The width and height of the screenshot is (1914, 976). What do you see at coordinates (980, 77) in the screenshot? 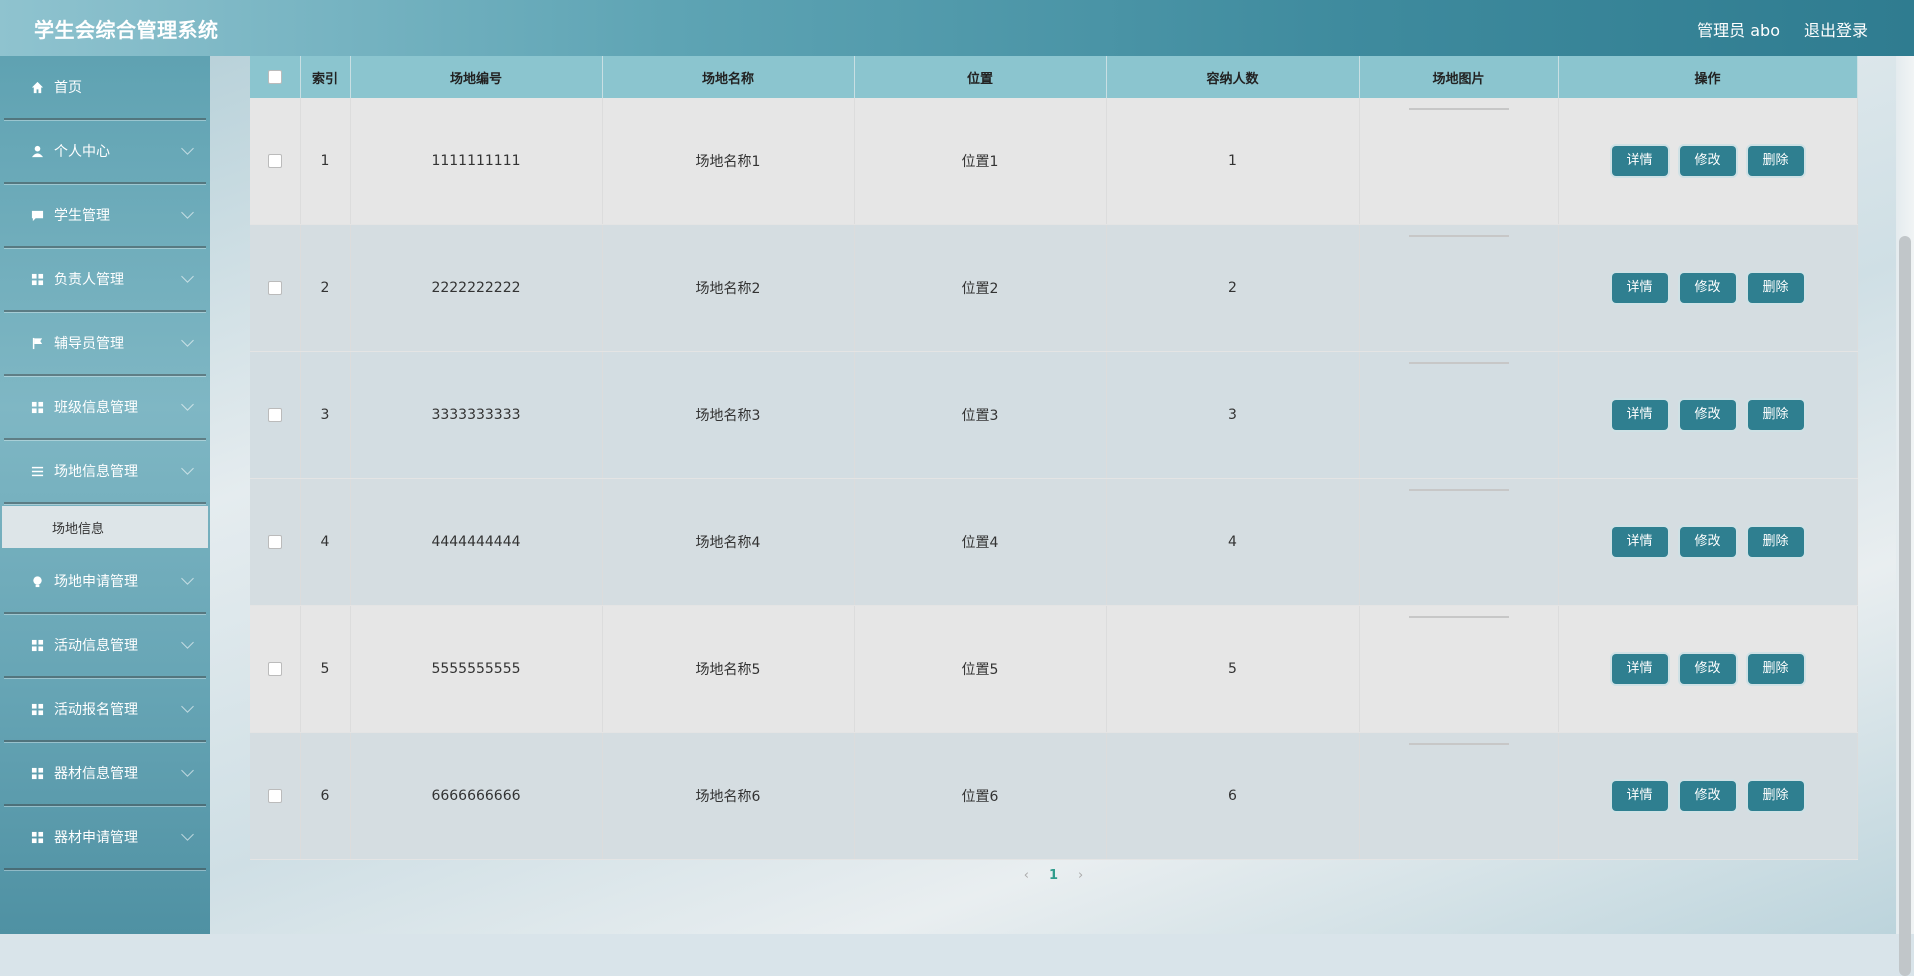
I see `header-location: 位置` at bounding box center [980, 77].